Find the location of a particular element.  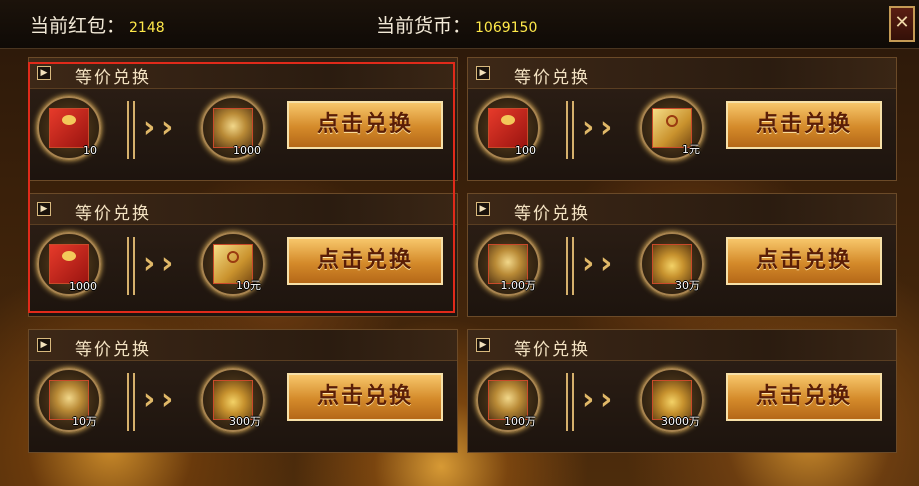

close-button: ✕ is located at coordinates (902, 24).